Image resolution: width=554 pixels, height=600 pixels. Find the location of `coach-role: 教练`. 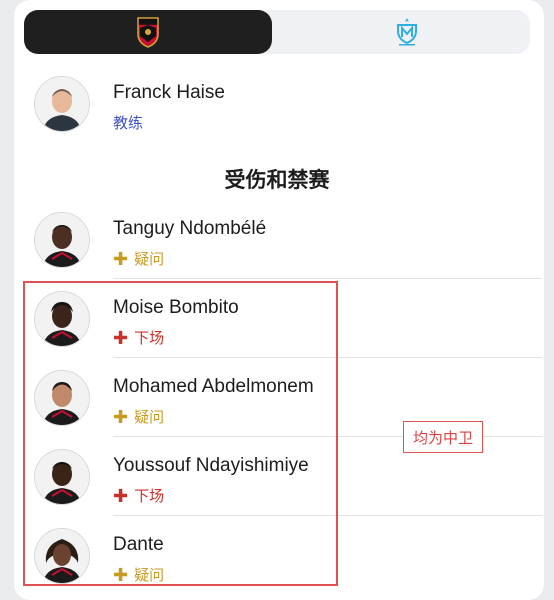

coach-role: 教练 is located at coordinates (128, 123).